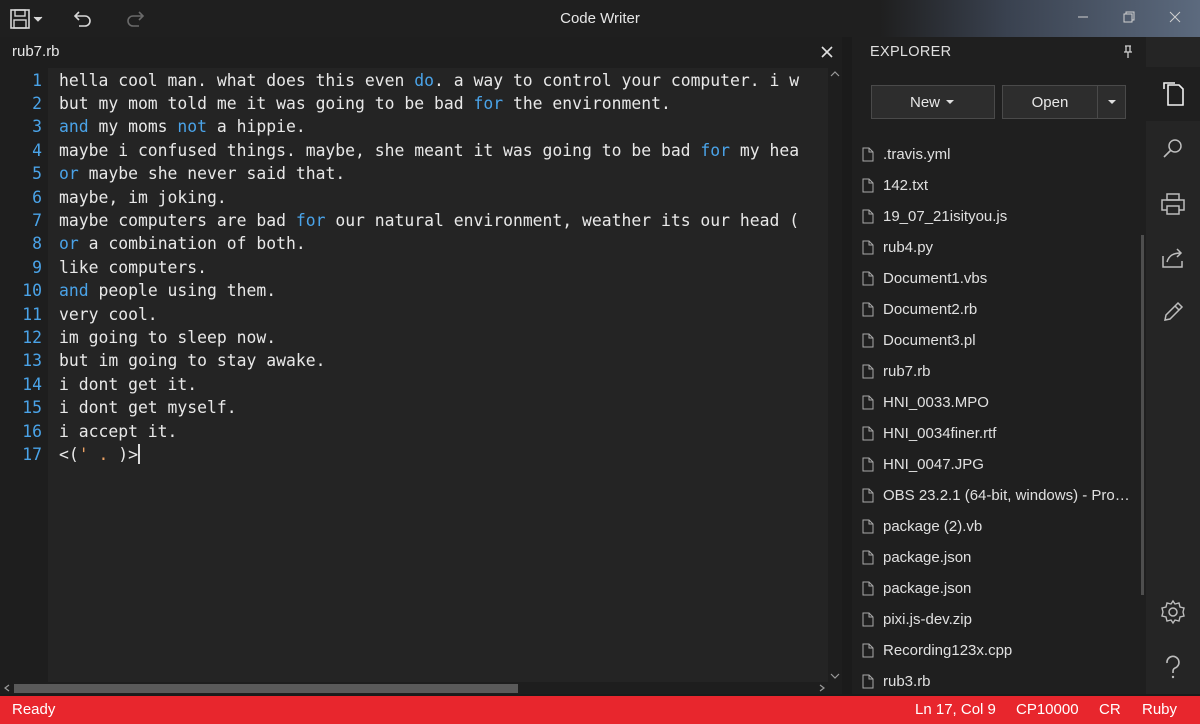 The image size is (1200, 724). I want to click on pin-icon, so click(1128, 52).